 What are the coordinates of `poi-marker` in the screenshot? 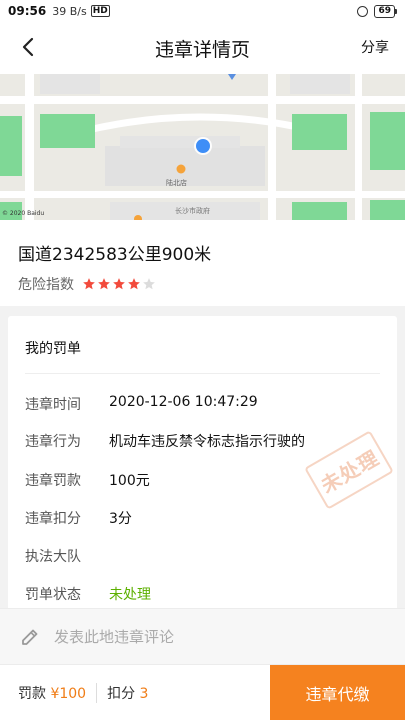 It's located at (181, 169).